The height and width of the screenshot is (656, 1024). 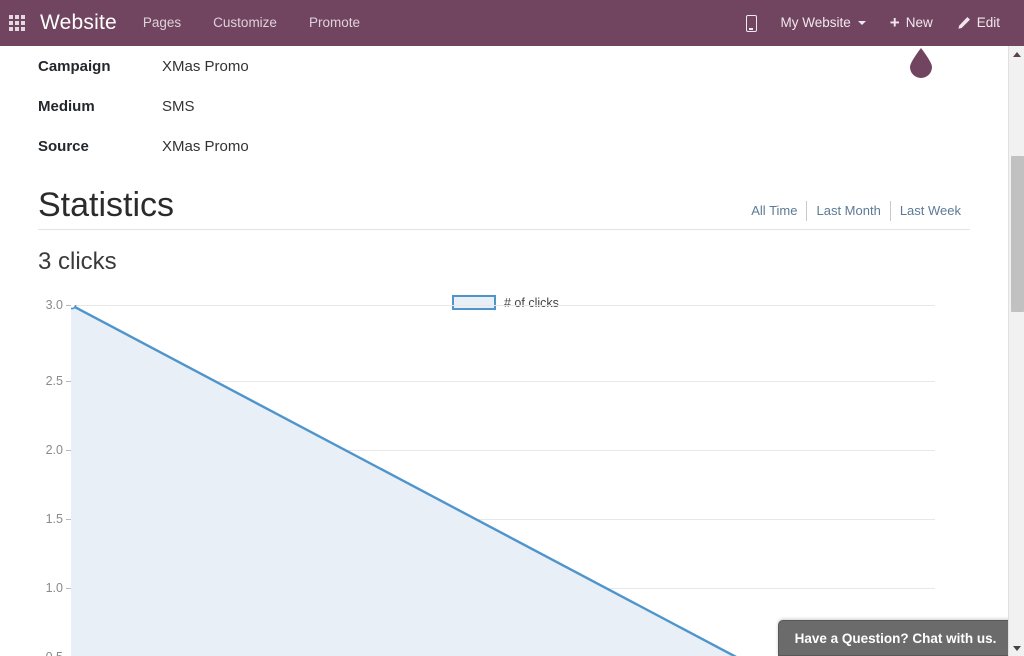 I want to click on info-row-source: Source XMas Promo, so click(x=504, y=146).